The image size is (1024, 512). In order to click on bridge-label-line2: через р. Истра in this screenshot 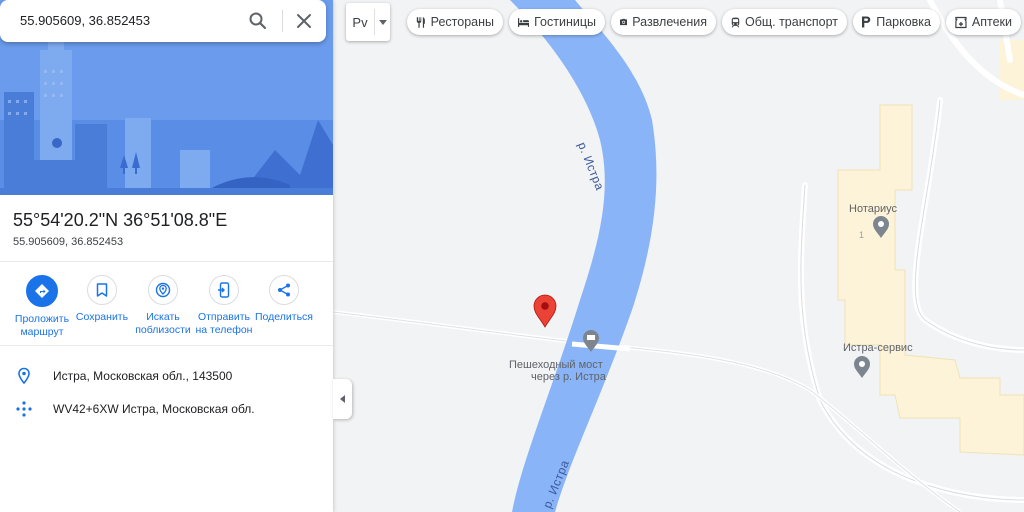, I will do `click(568, 377)`.